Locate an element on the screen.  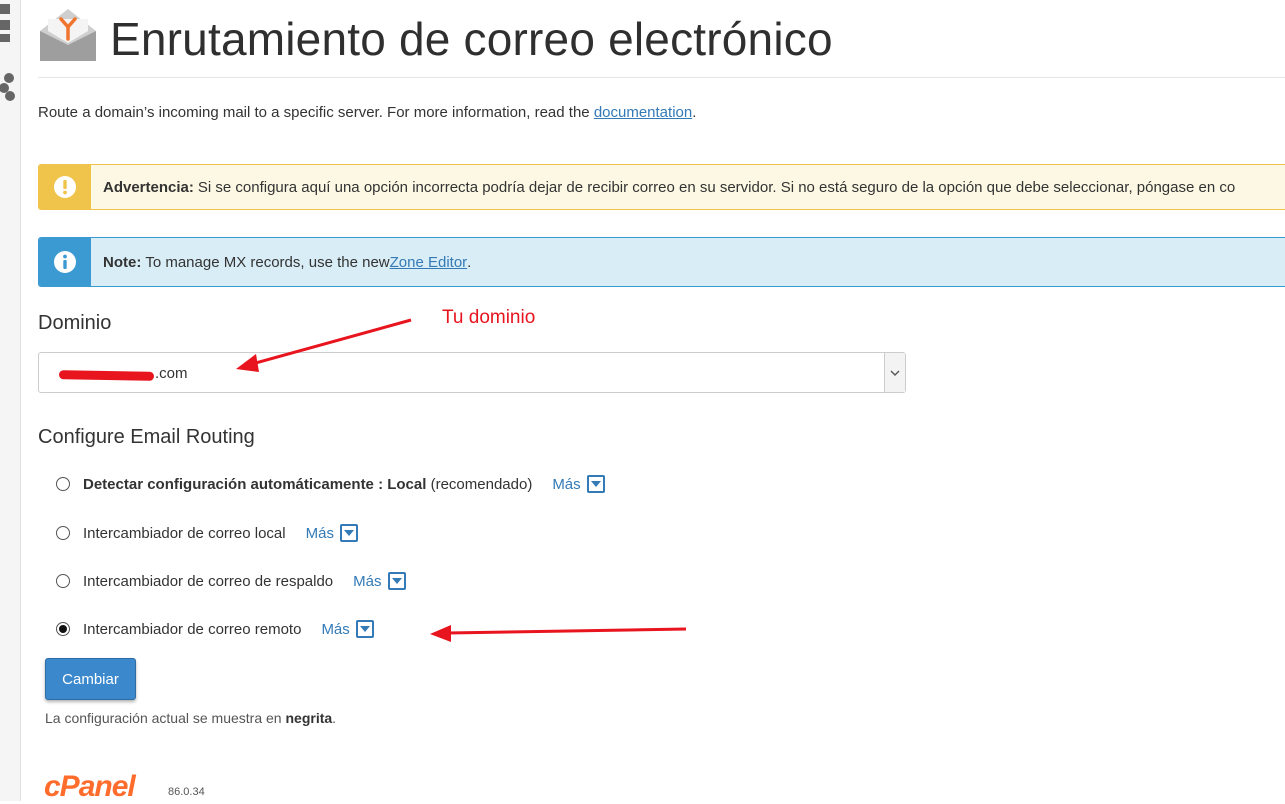
arrow-to-remote is located at coordinates (558, 633).